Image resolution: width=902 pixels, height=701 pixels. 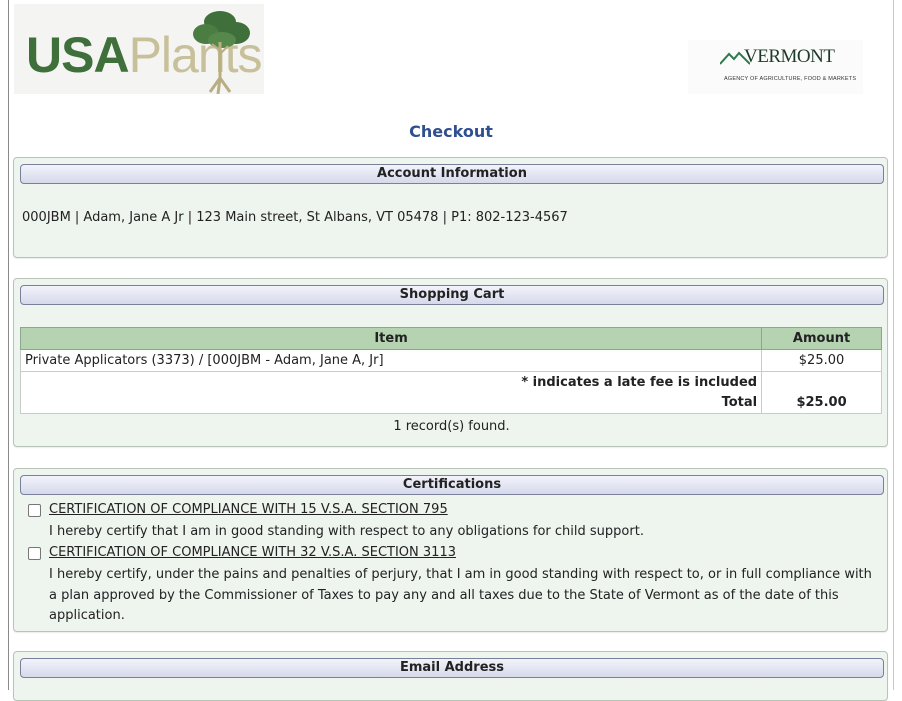 I want to click on total-label: Total, so click(x=391, y=403).